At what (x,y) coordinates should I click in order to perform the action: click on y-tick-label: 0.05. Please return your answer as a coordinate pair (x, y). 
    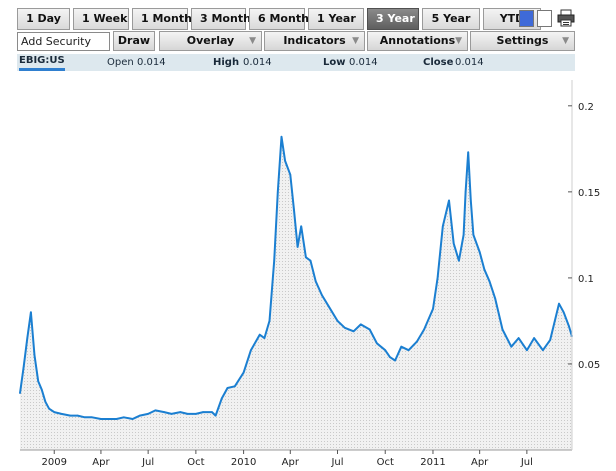
    Looking at the image, I should click on (589, 365).